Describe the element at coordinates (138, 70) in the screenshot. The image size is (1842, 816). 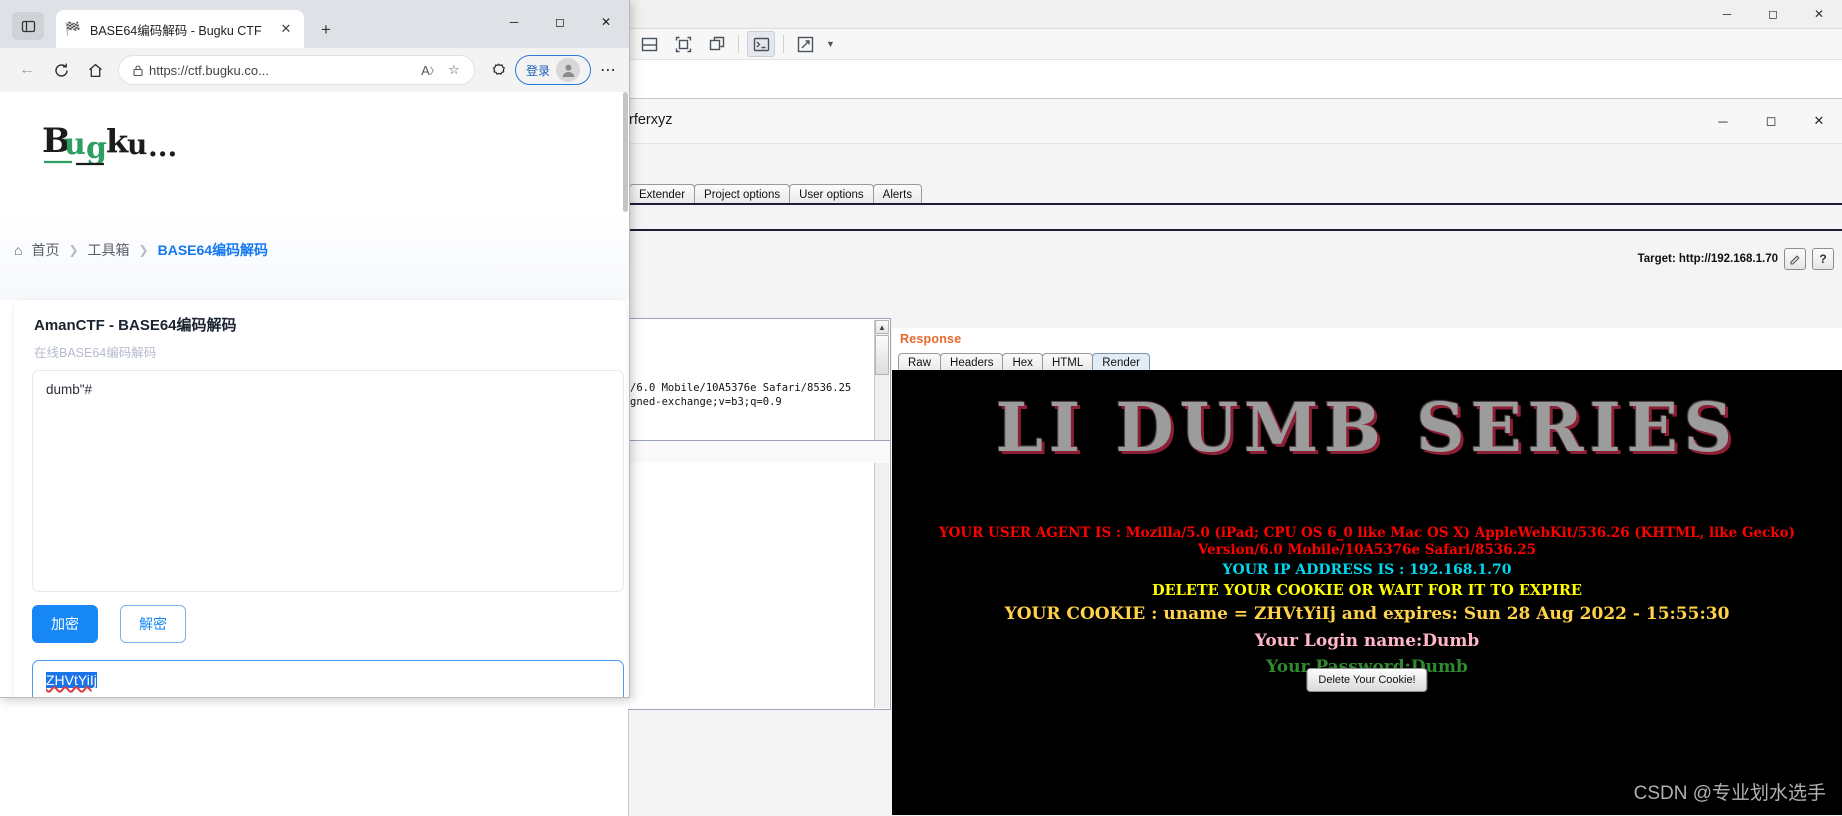
I see `lock-icon` at that location.